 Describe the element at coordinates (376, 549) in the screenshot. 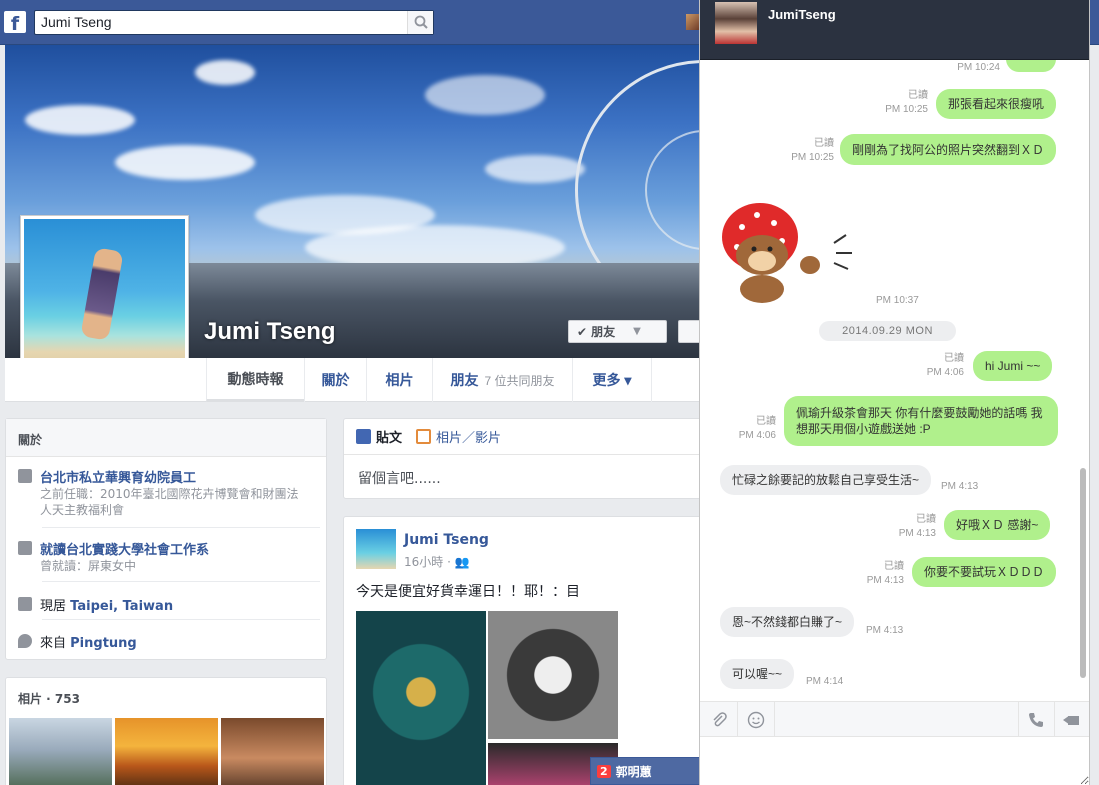

I see `post-author-avatar` at that location.